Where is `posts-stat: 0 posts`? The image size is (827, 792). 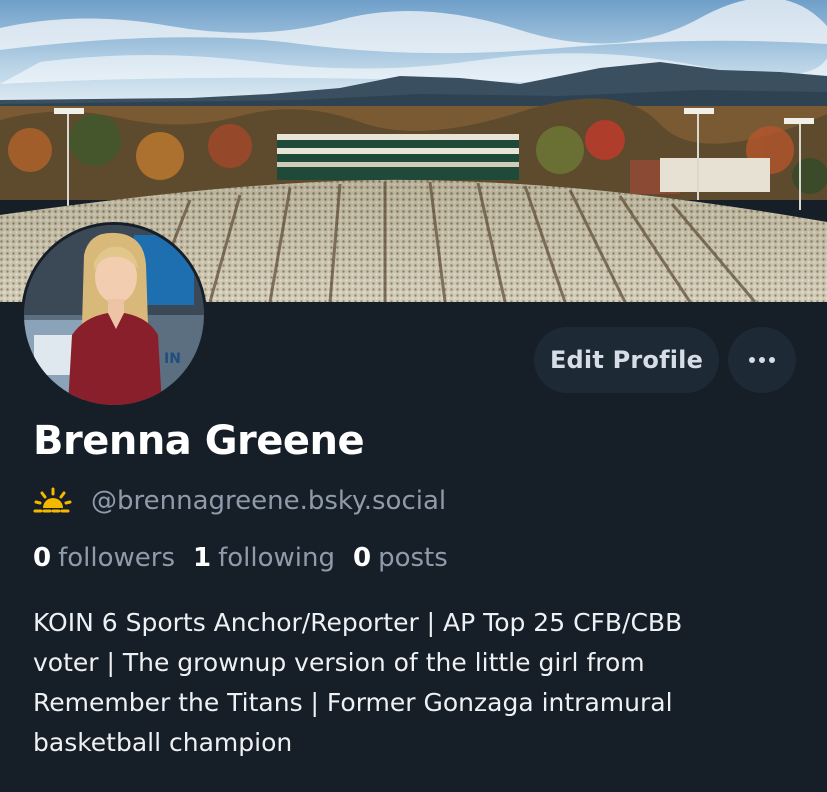
posts-stat: 0 posts is located at coordinates (400, 558).